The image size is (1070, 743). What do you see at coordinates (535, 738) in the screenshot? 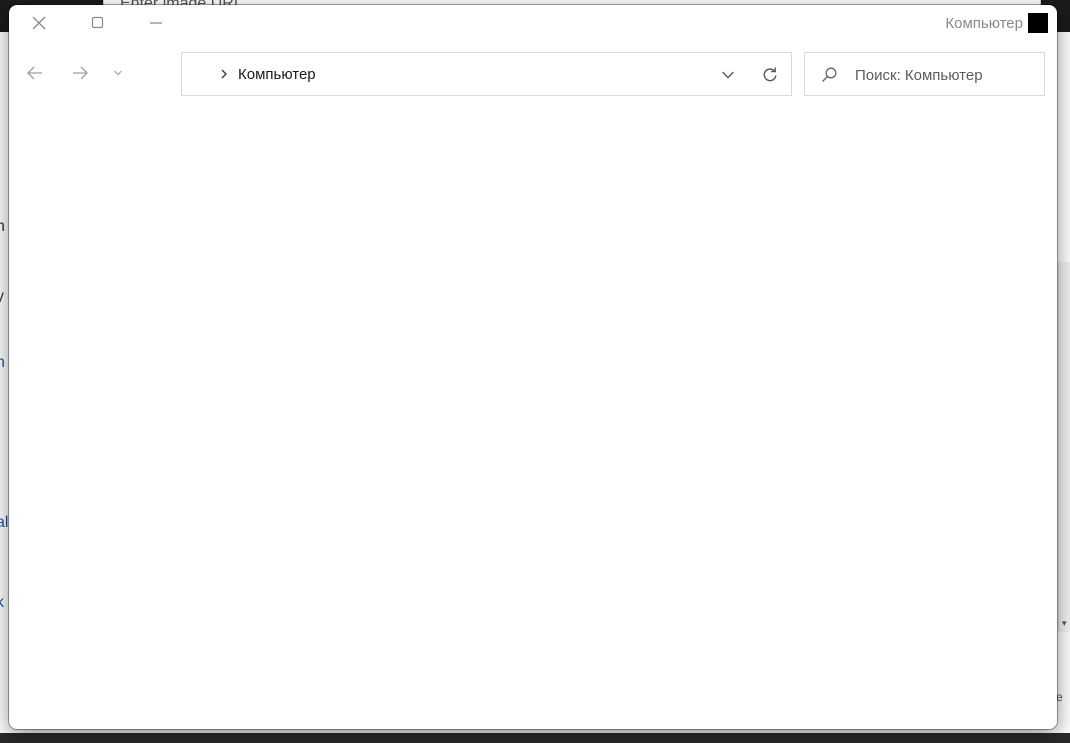
I see `background-bottom-bar` at bounding box center [535, 738].